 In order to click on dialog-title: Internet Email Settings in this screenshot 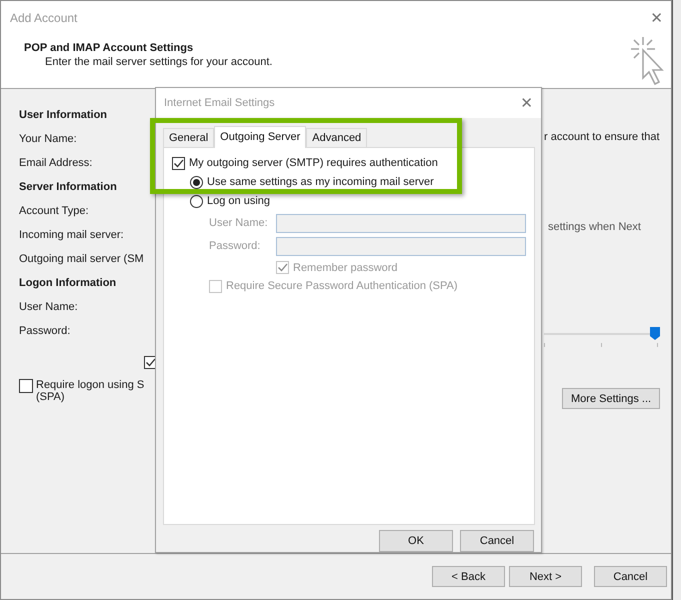, I will do `click(219, 102)`.